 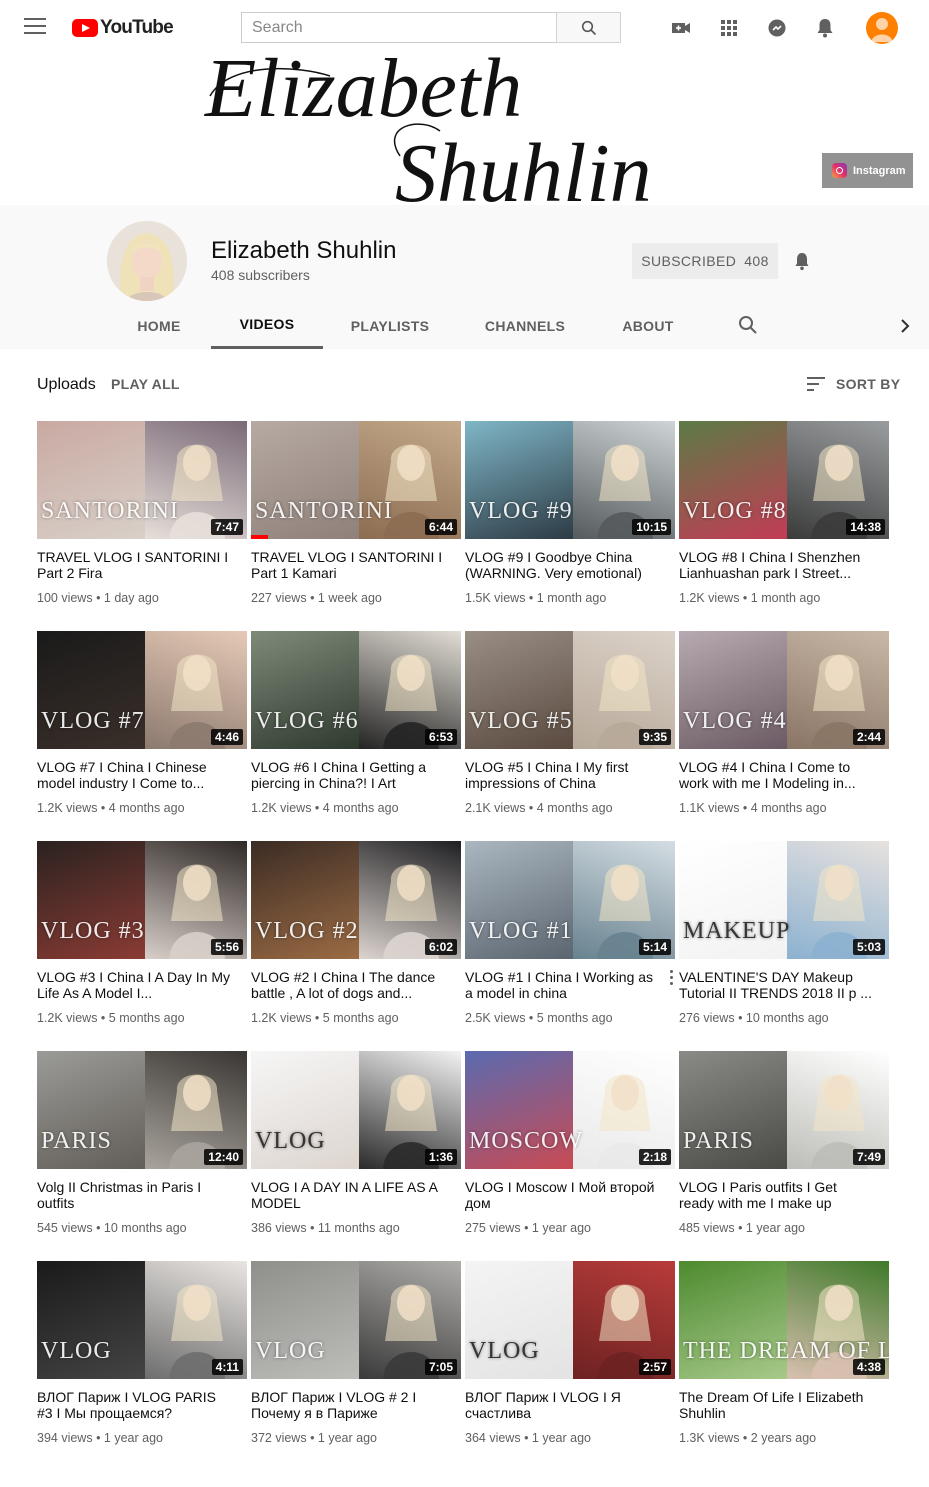 What do you see at coordinates (777, 1405) in the screenshot?
I see `video-title: The Dream Of Life I Elizabeth Shuhlin` at bounding box center [777, 1405].